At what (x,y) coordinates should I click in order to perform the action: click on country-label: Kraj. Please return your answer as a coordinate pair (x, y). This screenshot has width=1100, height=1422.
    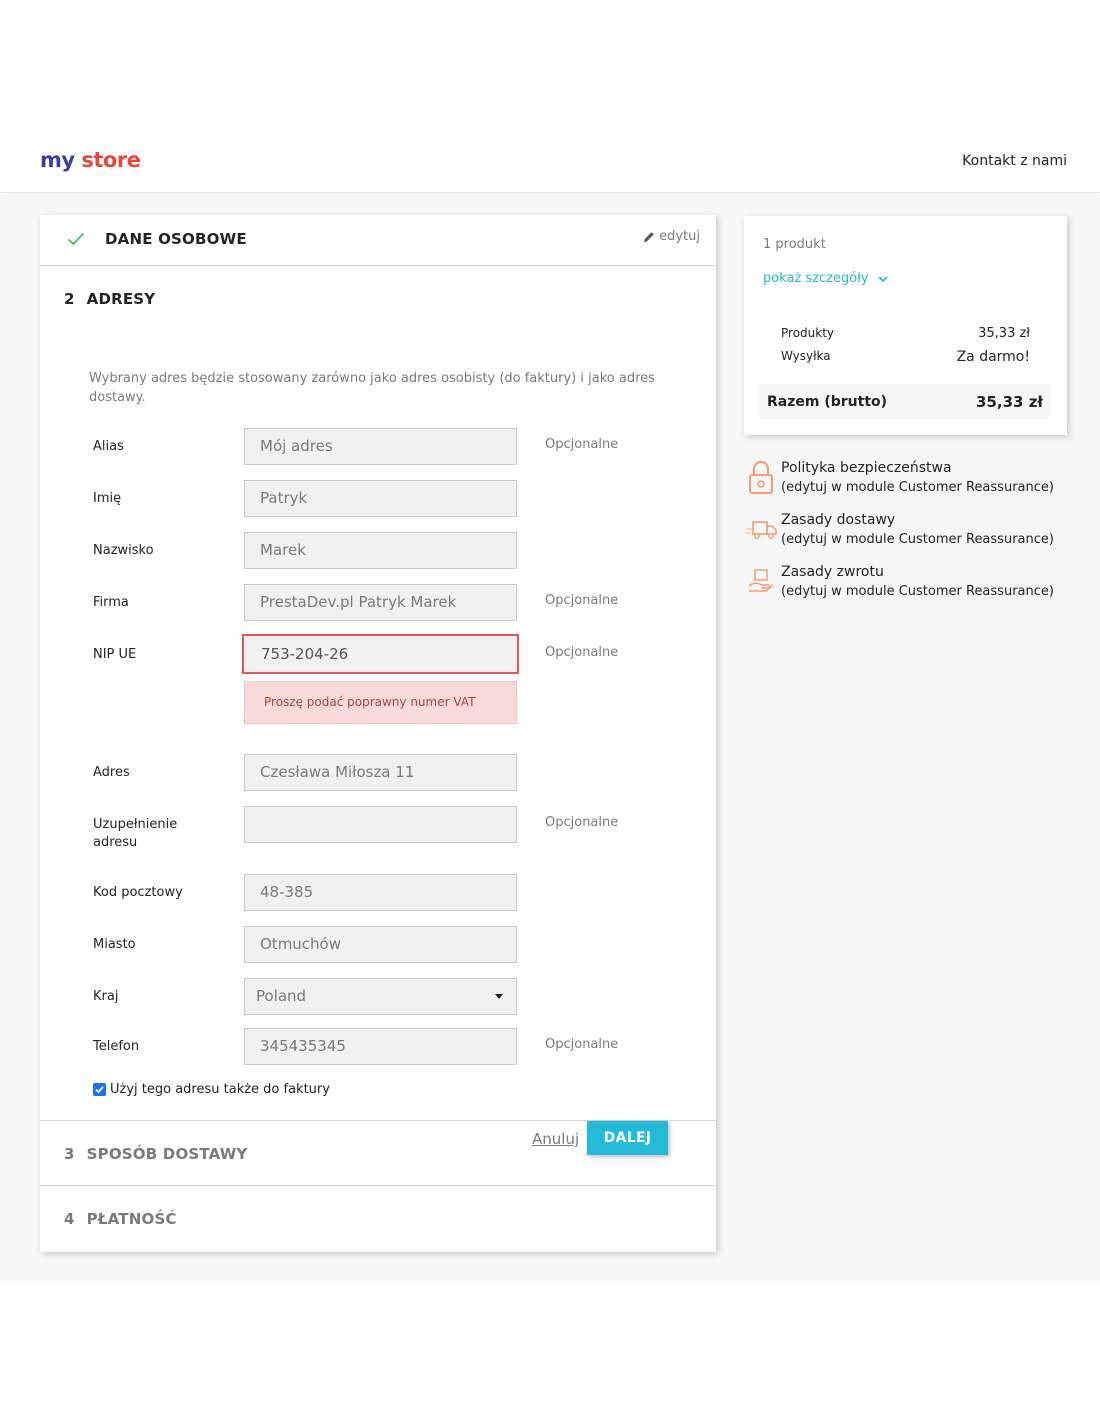
    Looking at the image, I should click on (106, 996).